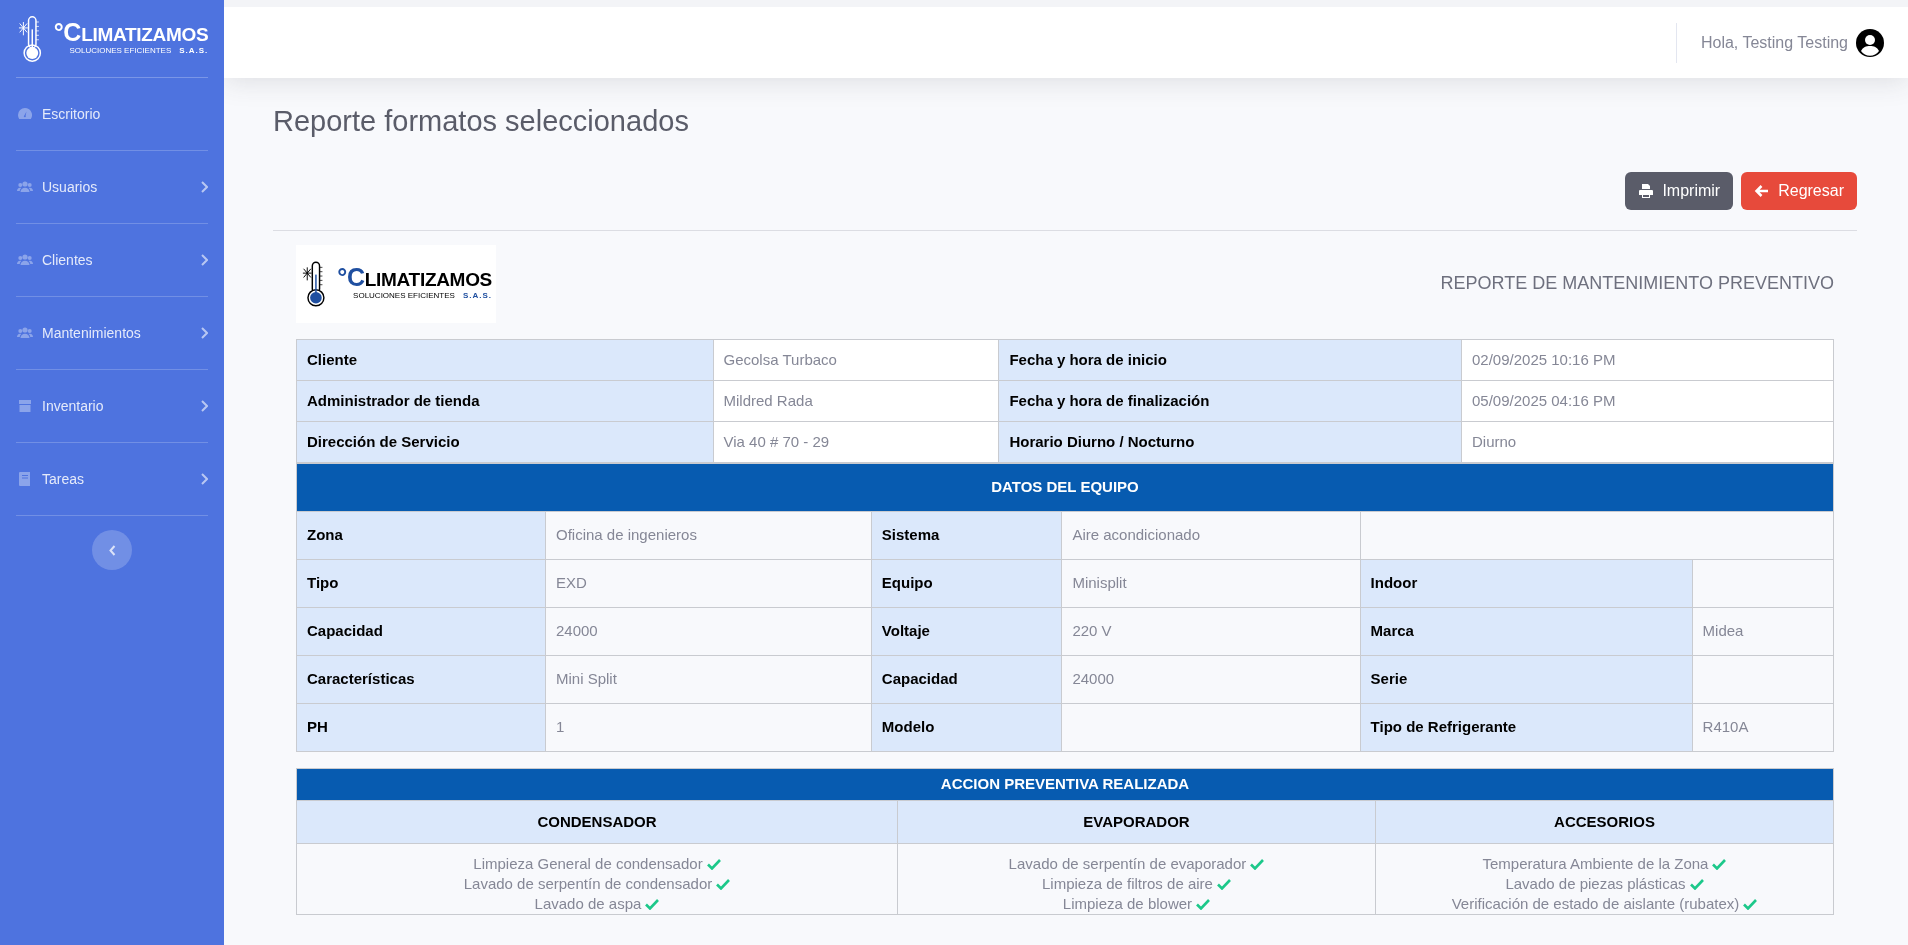  Describe the element at coordinates (25, 114) in the screenshot. I see `gauge-icon` at that location.